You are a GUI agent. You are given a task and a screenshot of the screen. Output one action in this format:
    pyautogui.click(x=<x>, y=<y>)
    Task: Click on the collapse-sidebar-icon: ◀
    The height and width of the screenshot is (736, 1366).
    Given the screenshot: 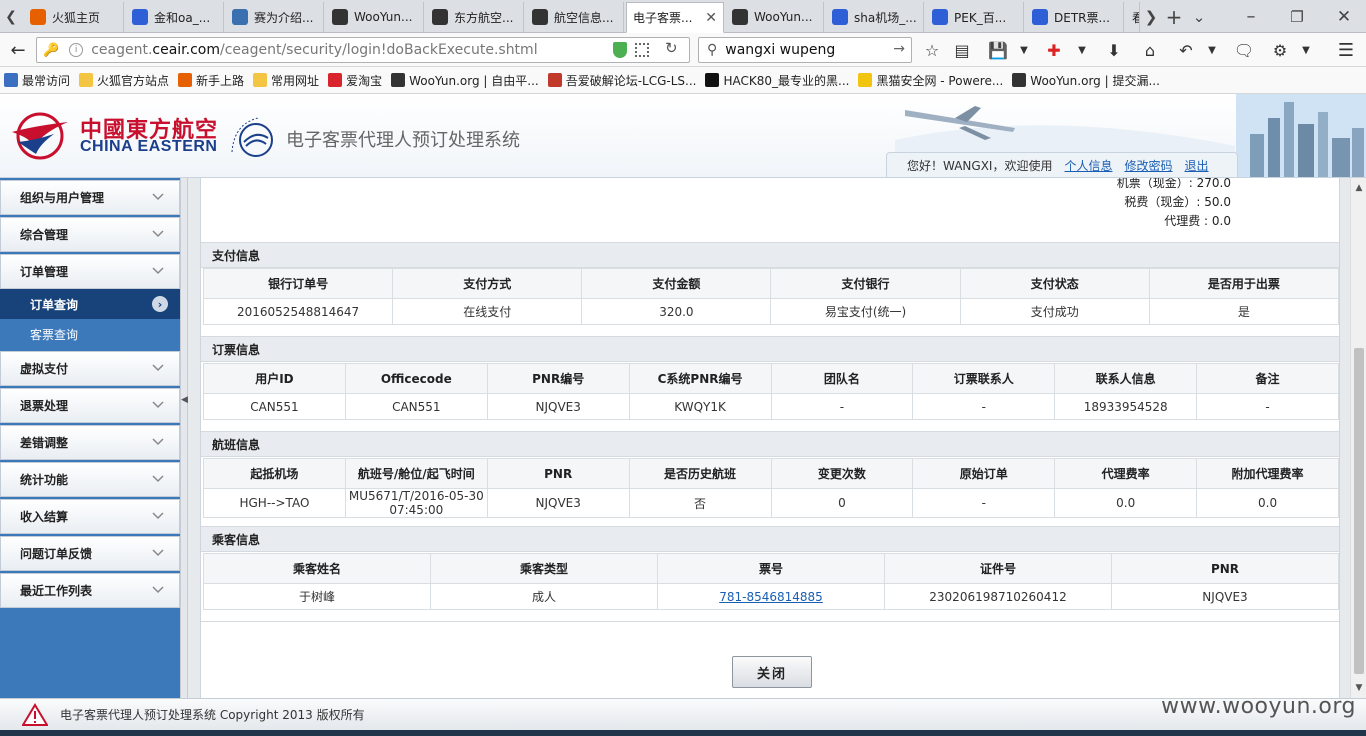 What is the action you would take?
    pyautogui.click(x=184, y=400)
    